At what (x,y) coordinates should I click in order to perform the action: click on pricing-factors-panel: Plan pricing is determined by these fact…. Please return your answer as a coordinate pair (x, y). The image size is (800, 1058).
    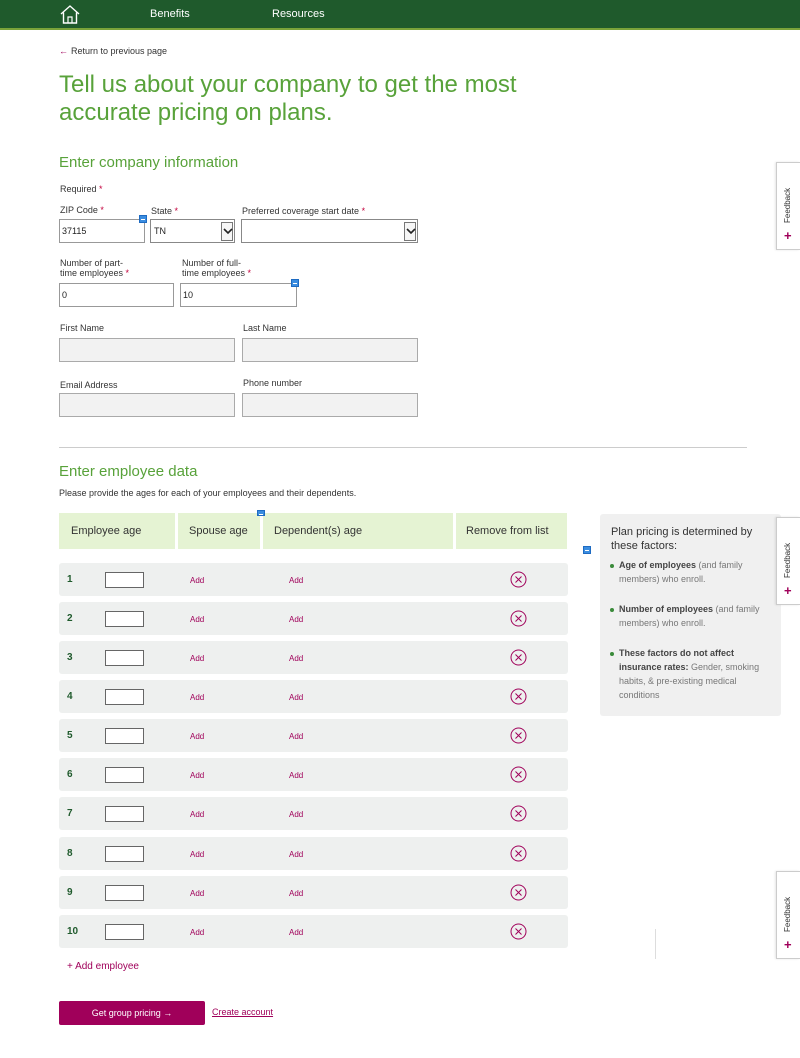
    Looking at the image, I should click on (690, 615).